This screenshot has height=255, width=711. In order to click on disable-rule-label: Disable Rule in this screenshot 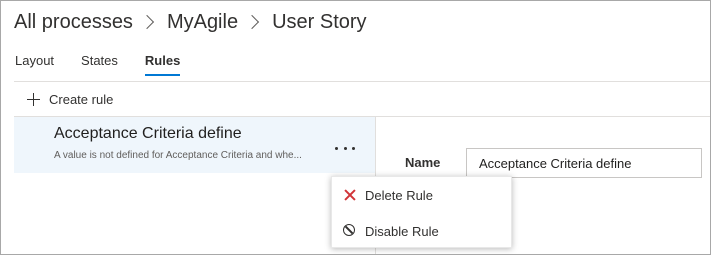, I will do `click(402, 231)`.